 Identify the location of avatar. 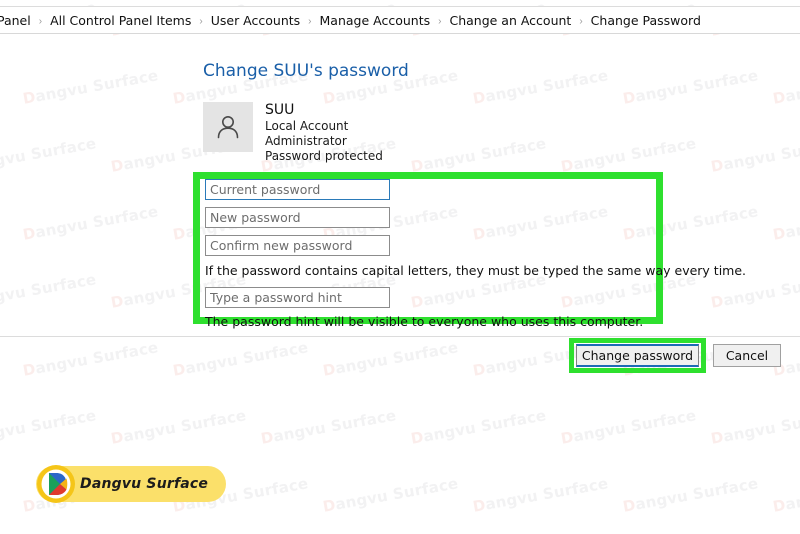
(228, 127).